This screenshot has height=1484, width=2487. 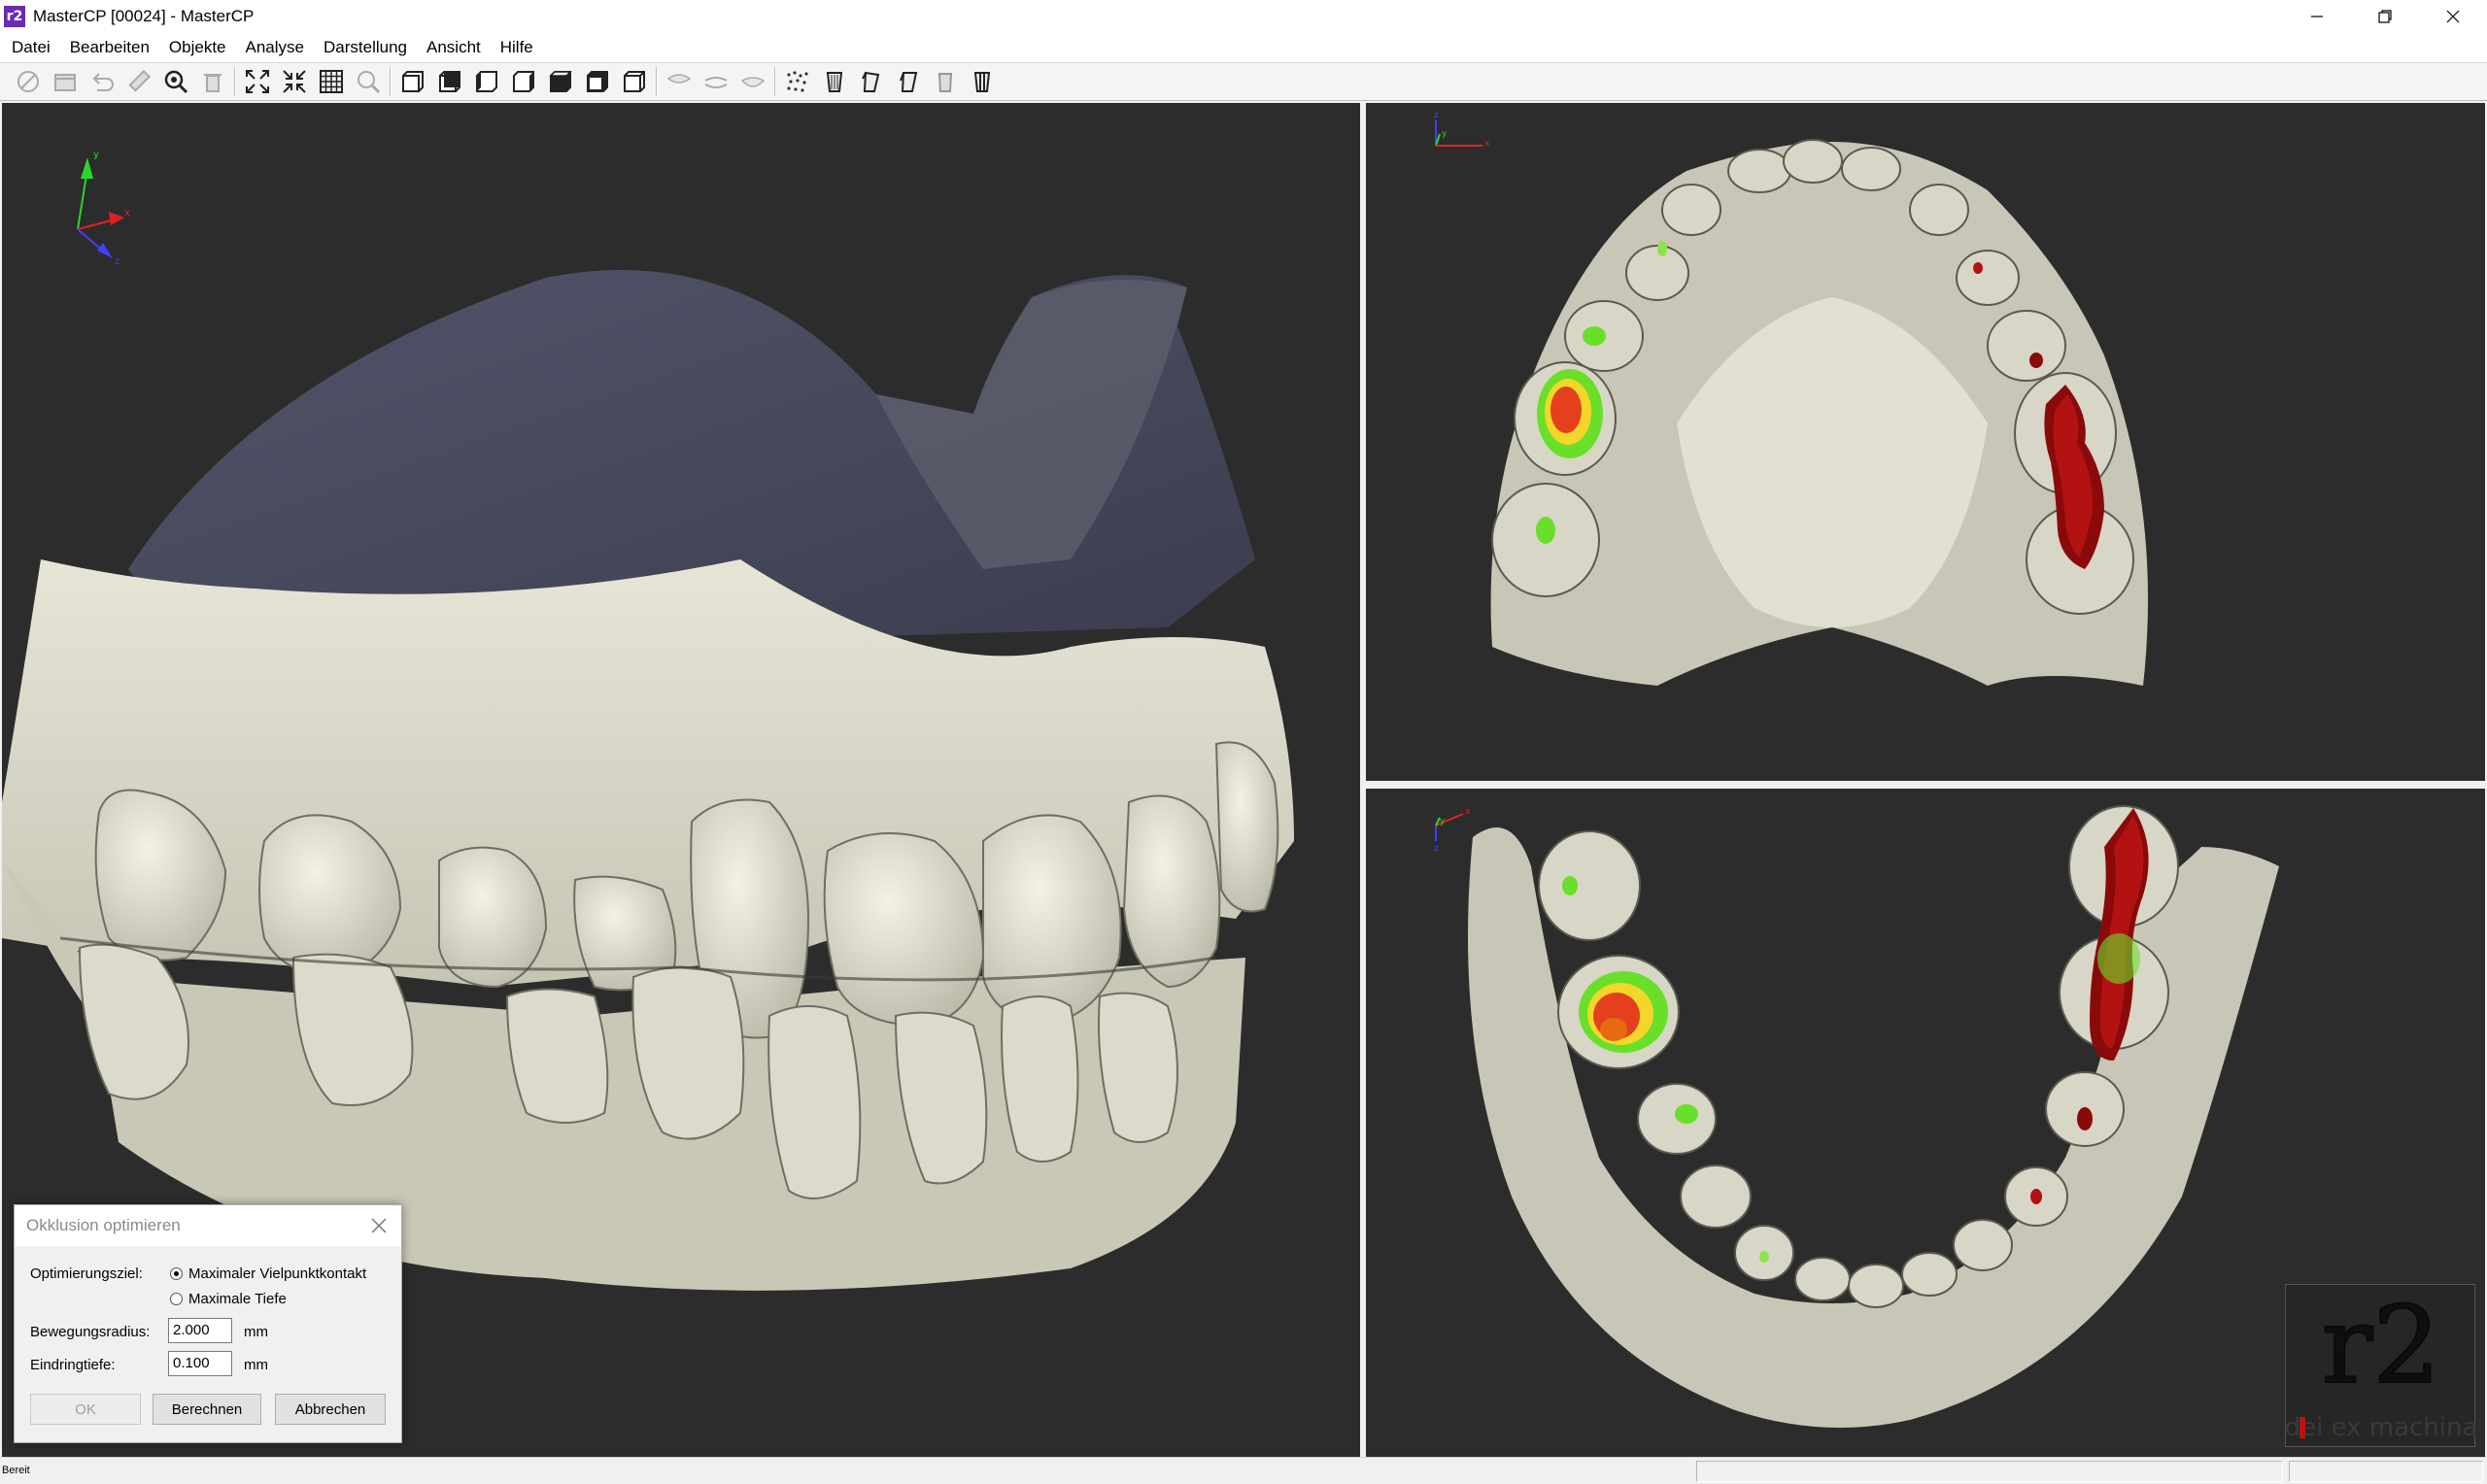 What do you see at coordinates (330, 1409) in the screenshot?
I see `cancel-button: Abbrechen` at bounding box center [330, 1409].